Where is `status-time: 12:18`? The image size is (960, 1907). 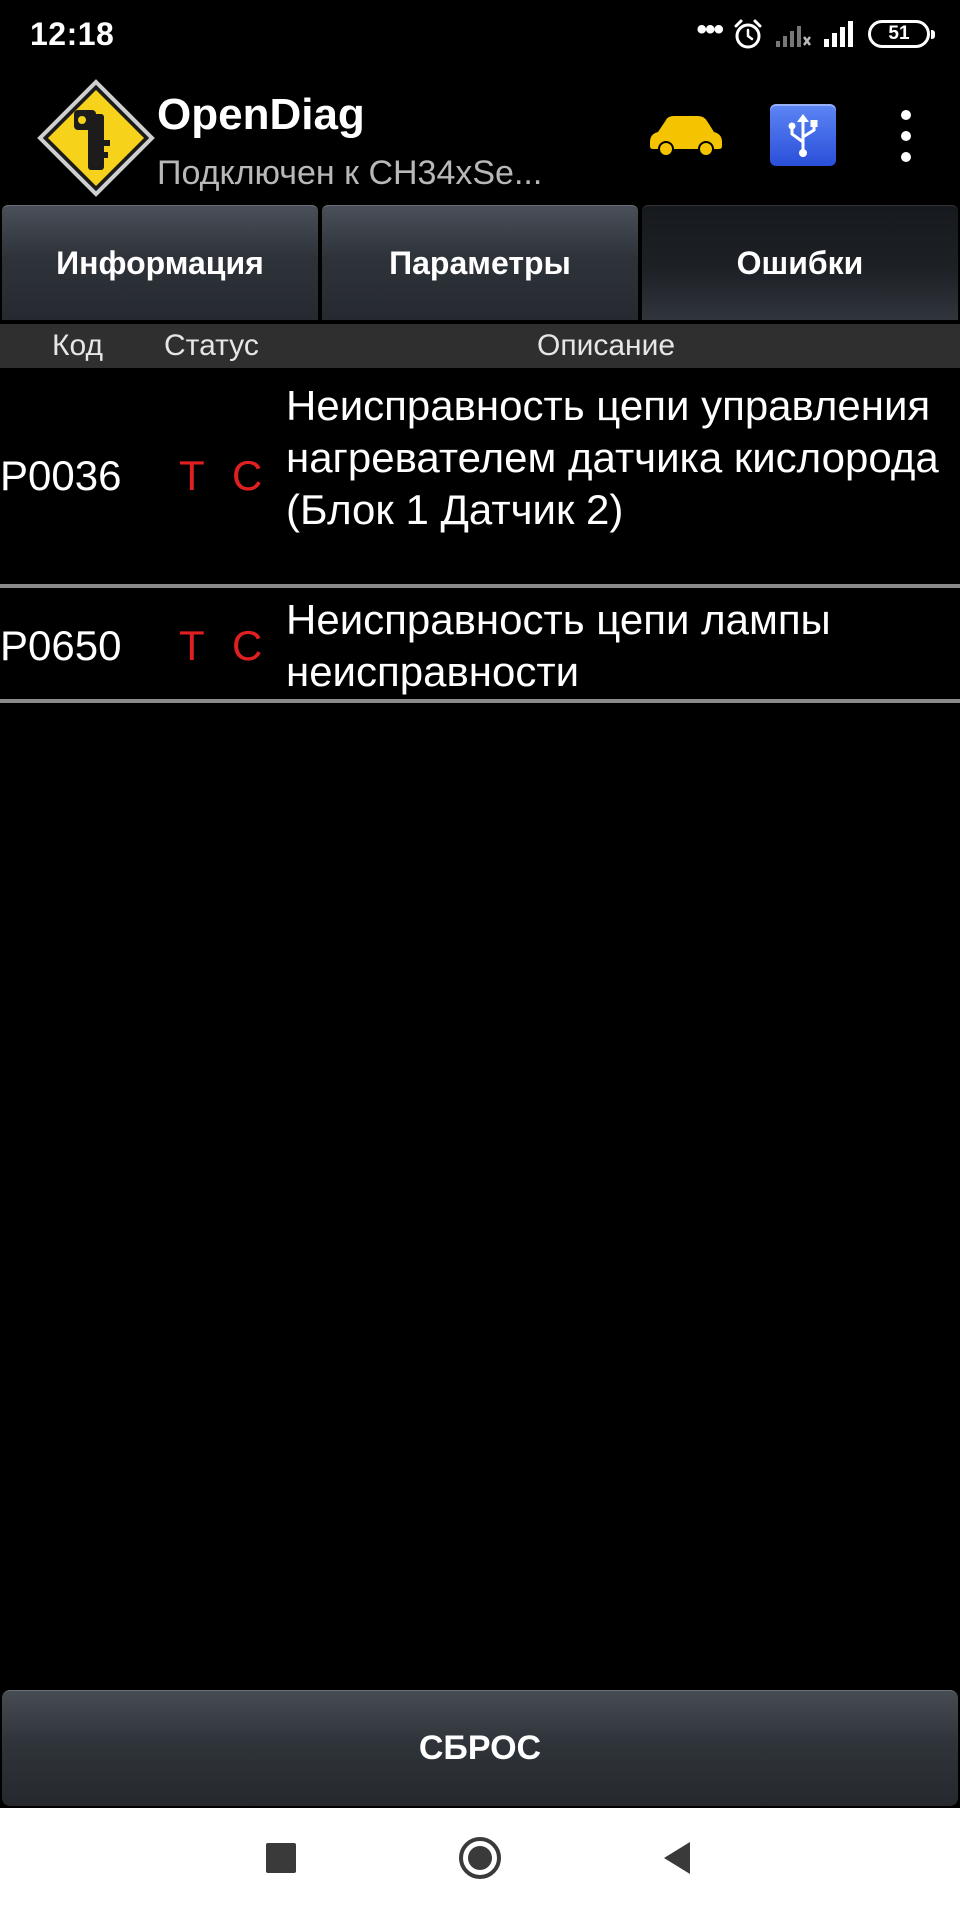 status-time: 12:18 is located at coordinates (72, 34).